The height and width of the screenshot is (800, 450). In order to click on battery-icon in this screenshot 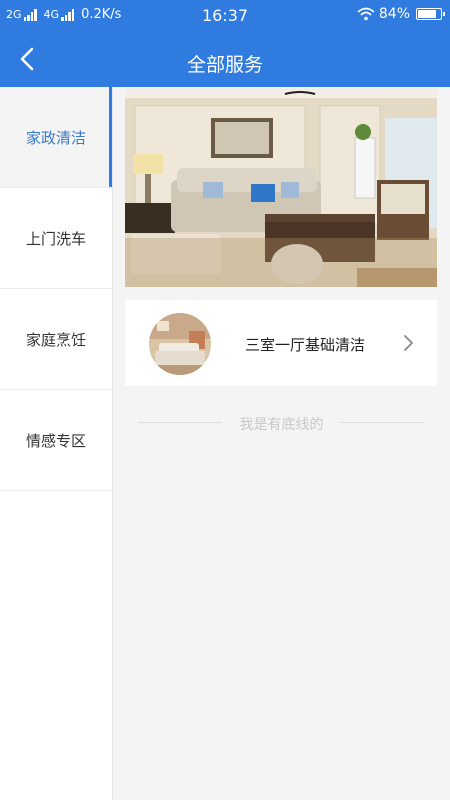, I will do `click(430, 14)`.